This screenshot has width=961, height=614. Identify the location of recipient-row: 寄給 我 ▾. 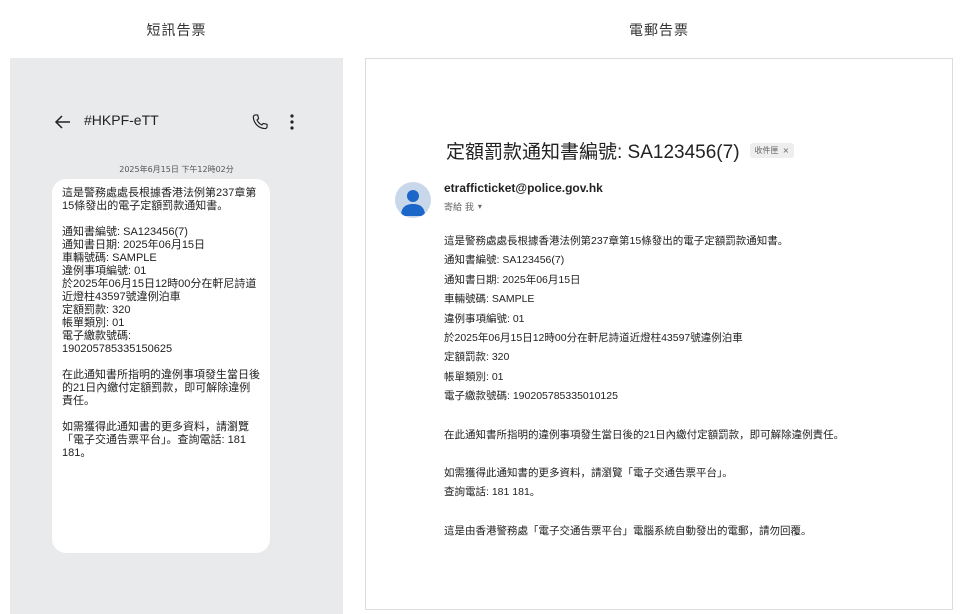
(463, 206).